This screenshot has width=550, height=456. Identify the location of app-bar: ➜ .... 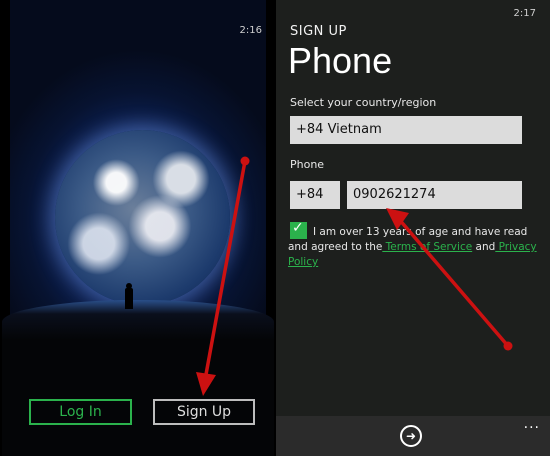
(413, 436).